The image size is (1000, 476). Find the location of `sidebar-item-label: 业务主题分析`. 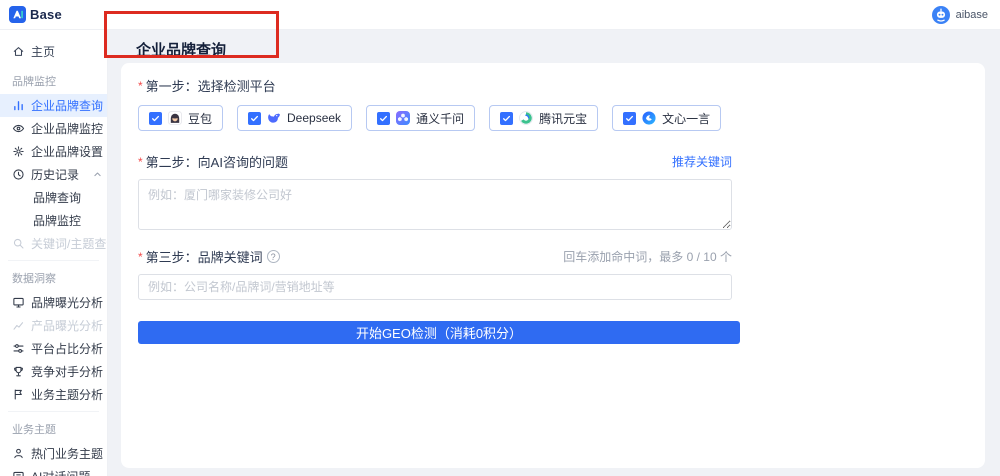

sidebar-item-label: 业务主题分析 is located at coordinates (67, 395).